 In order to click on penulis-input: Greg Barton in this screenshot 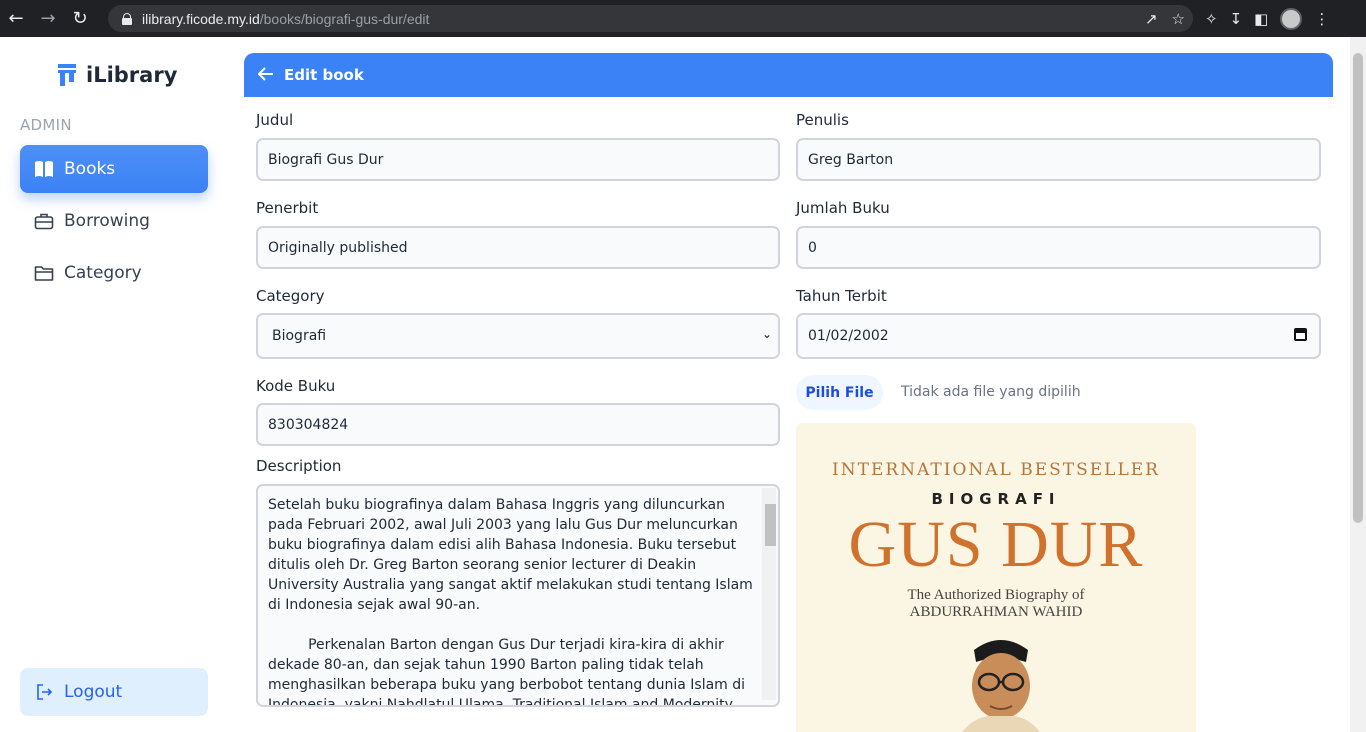, I will do `click(1058, 159)`.